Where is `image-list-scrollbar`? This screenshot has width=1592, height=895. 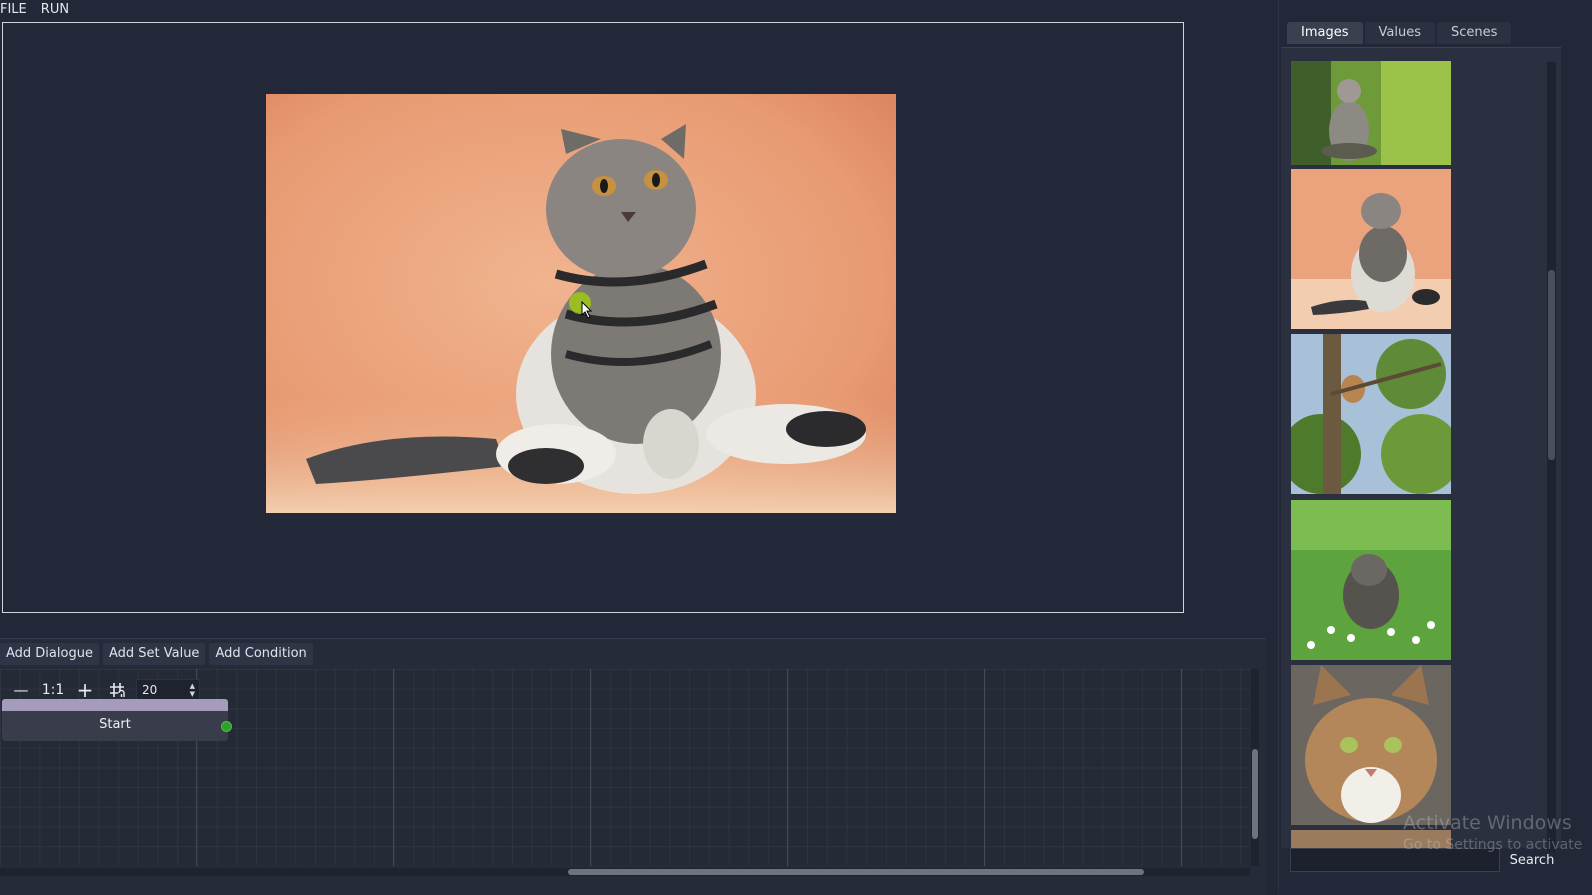
image-list-scrollbar is located at coordinates (1551, 457).